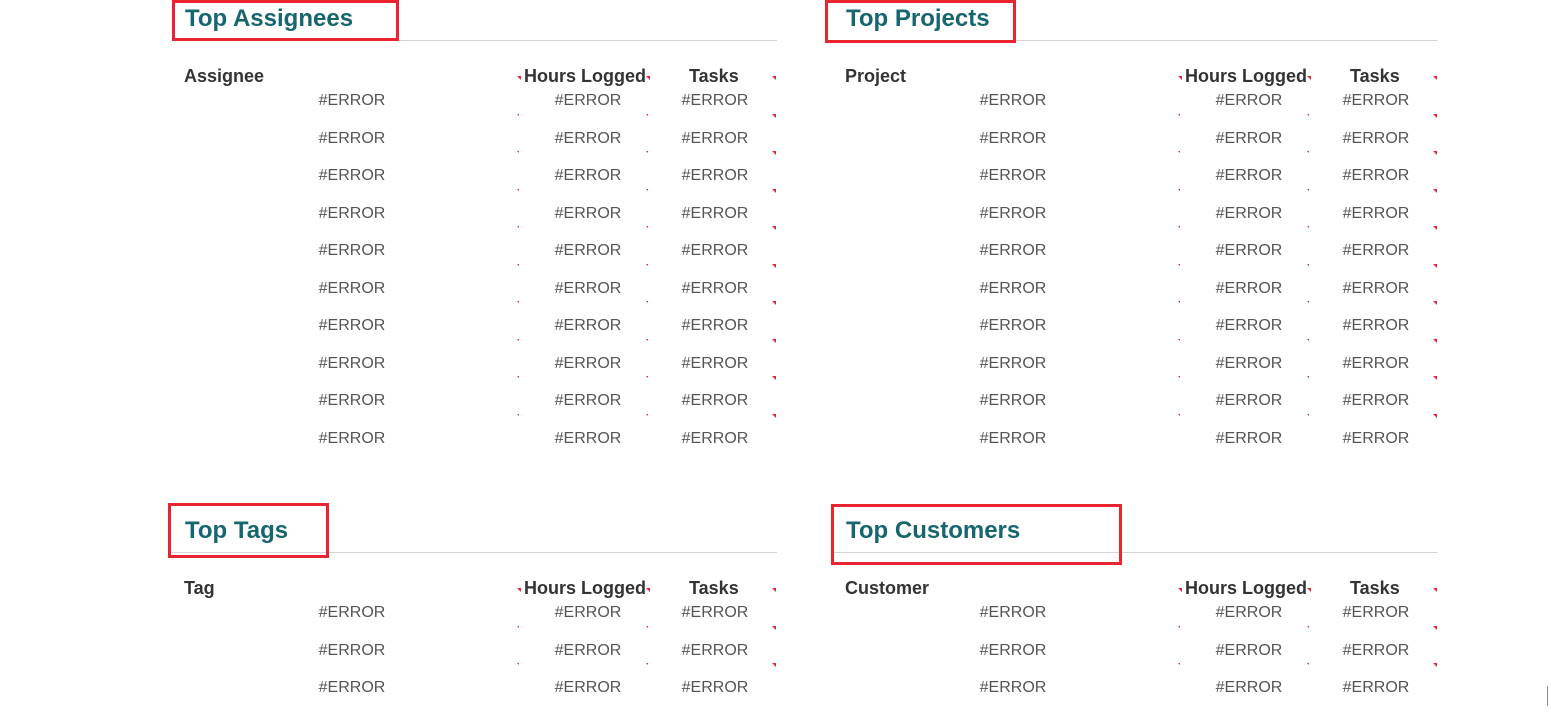 This screenshot has width=1551, height=715. Describe the element at coordinates (1135, 532) in the screenshot. I see `section-header: Top Customers` at that location.